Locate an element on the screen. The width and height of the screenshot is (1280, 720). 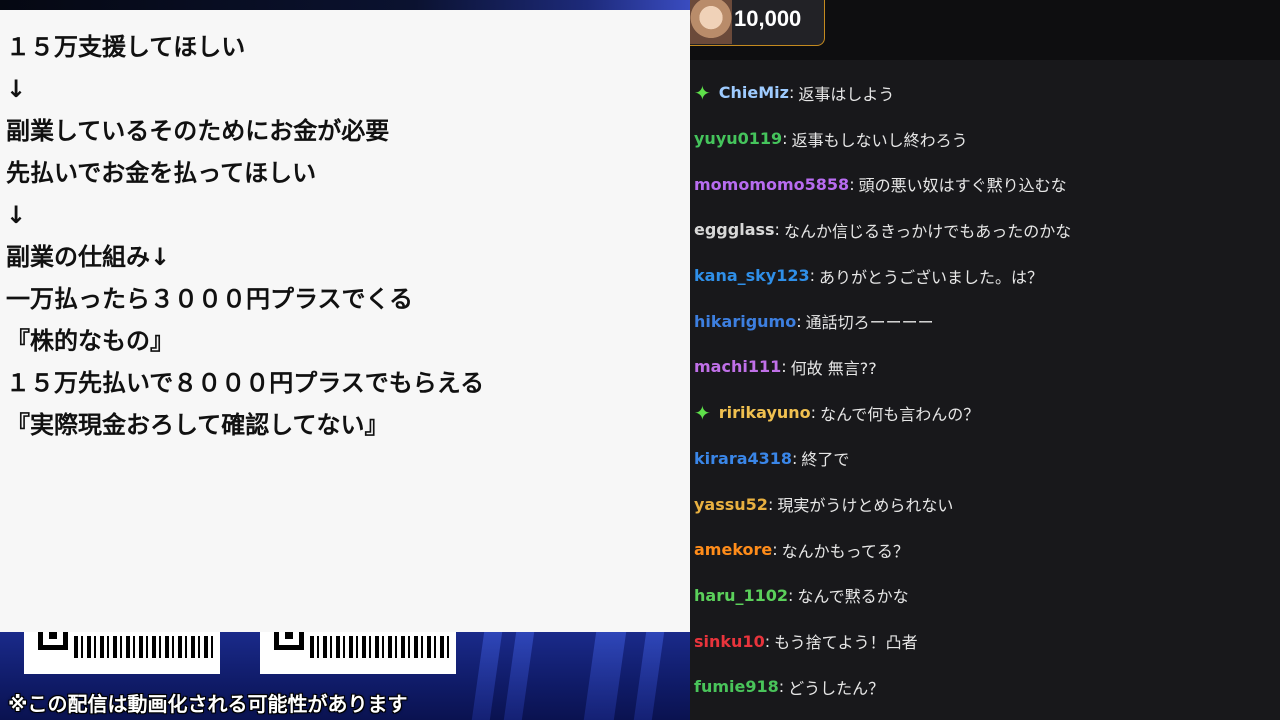
chat-message: momomomo5858: 頭の悪い奴はすぐ黙り込むな is located at coordinates (985, 184).